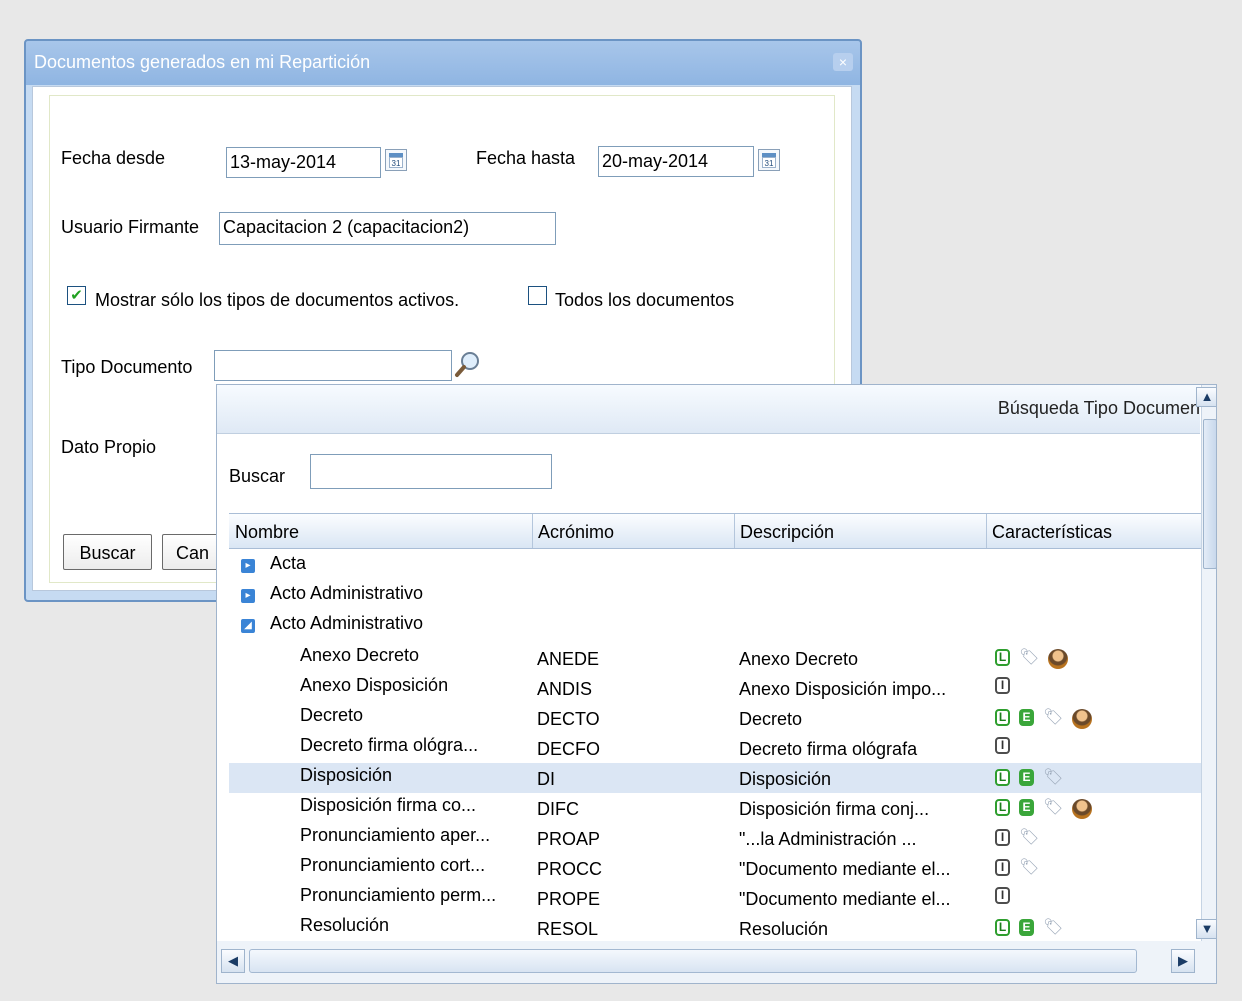 This screenshot has width=1242, height=1001. I want to click on cell-nombre: Decreto, so click(332, 715).